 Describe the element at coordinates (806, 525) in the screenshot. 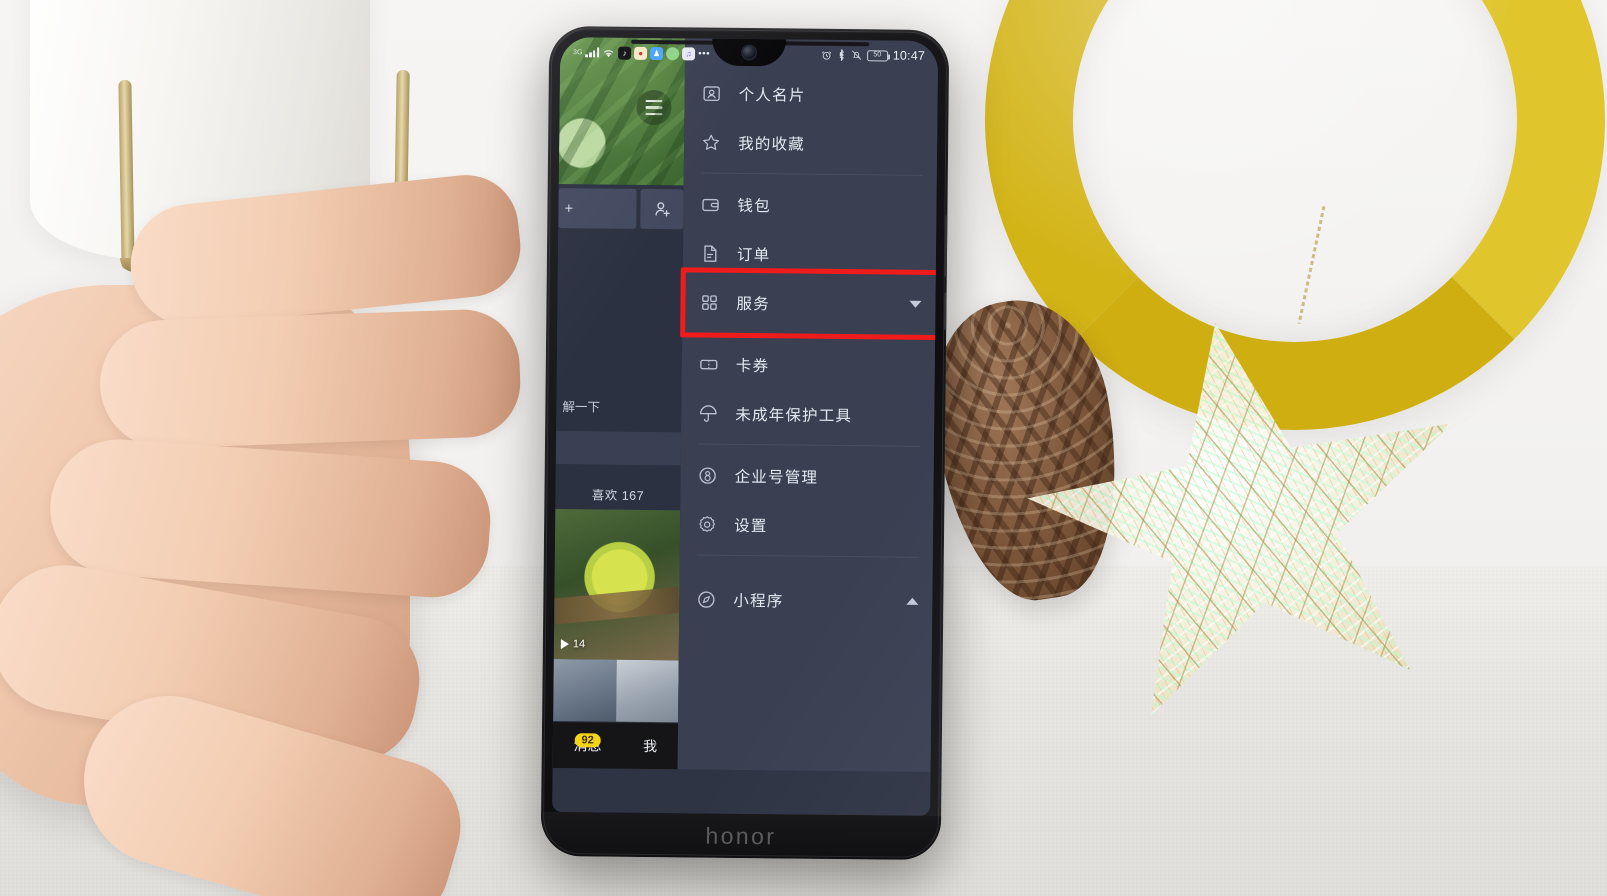

I see `menu-item-settings: 设置` at that location.